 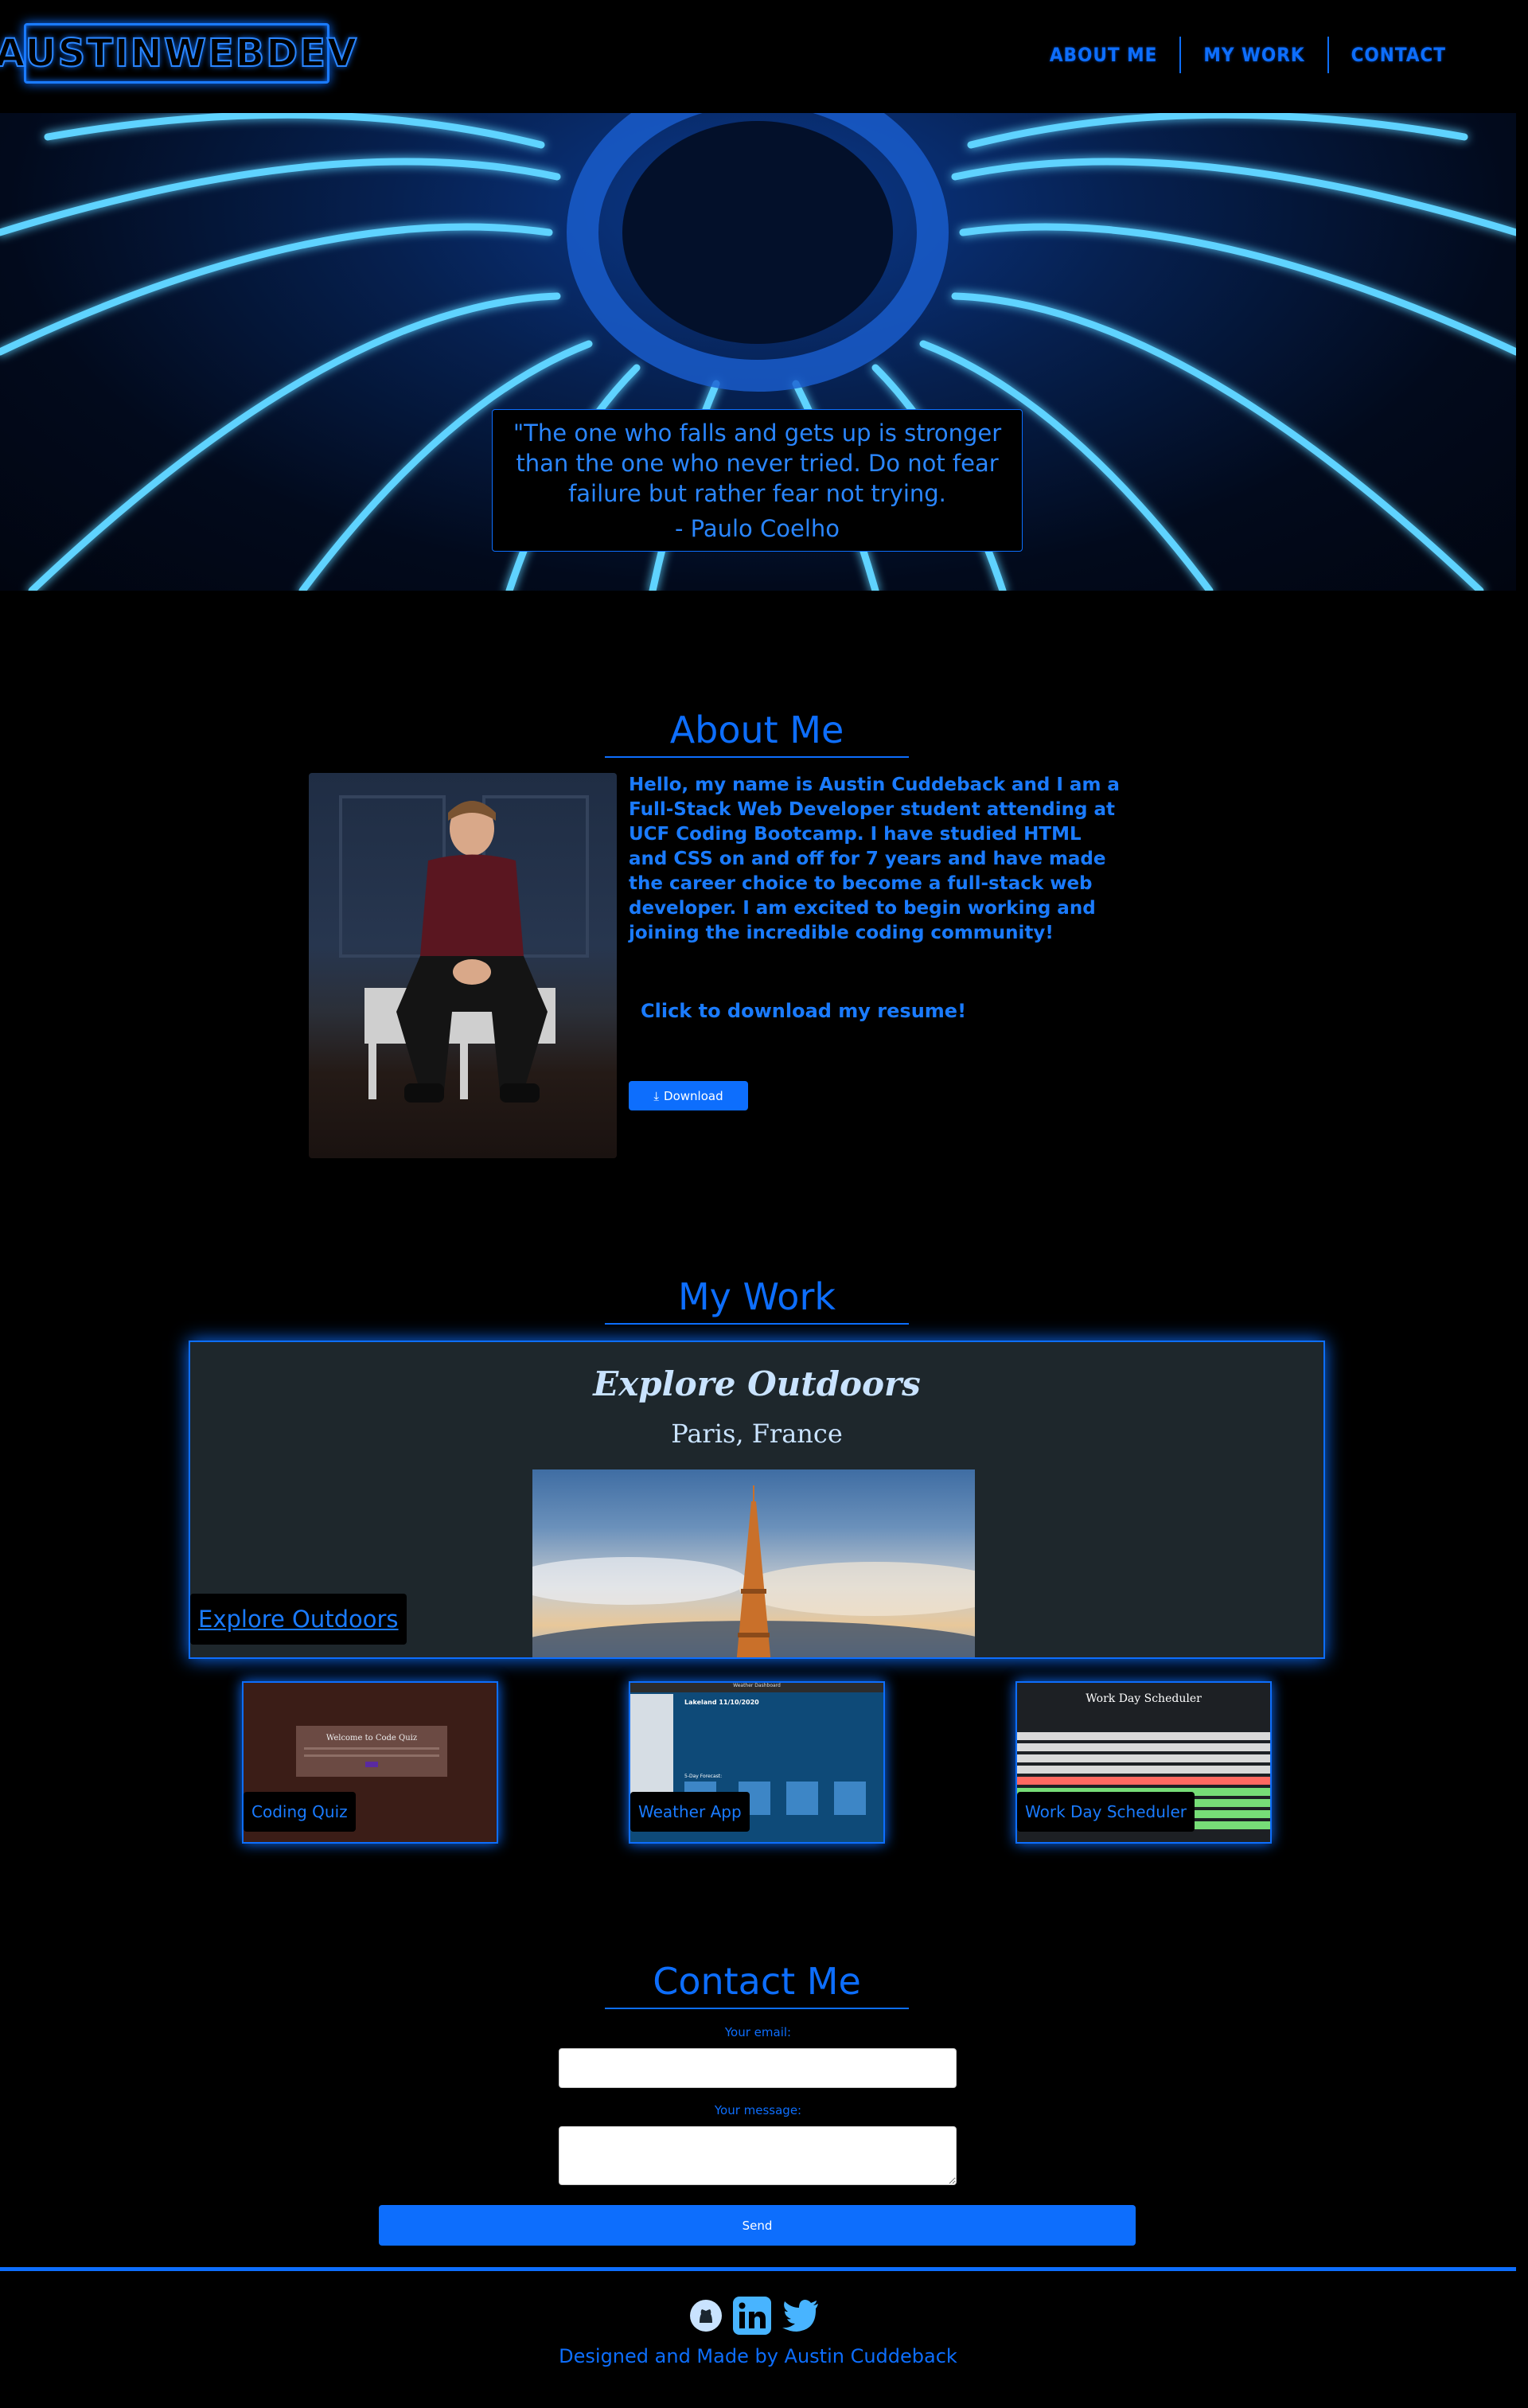 I want to click on message-field-label: Your message:, so click(x=758, y=2110).